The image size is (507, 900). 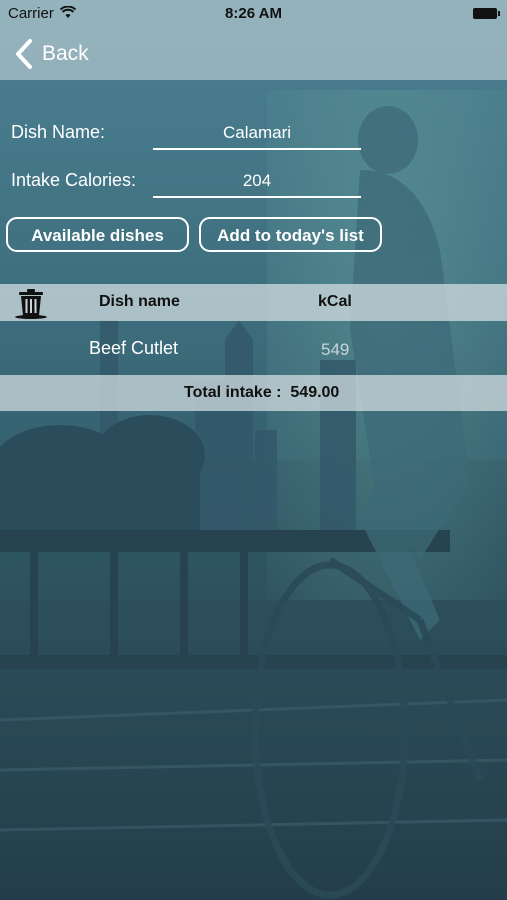 What do you see at coordinates (74, 180) in the screenshot?
I see `intake-calories-label: Intake Calories:` at bounding box center [74, 180].